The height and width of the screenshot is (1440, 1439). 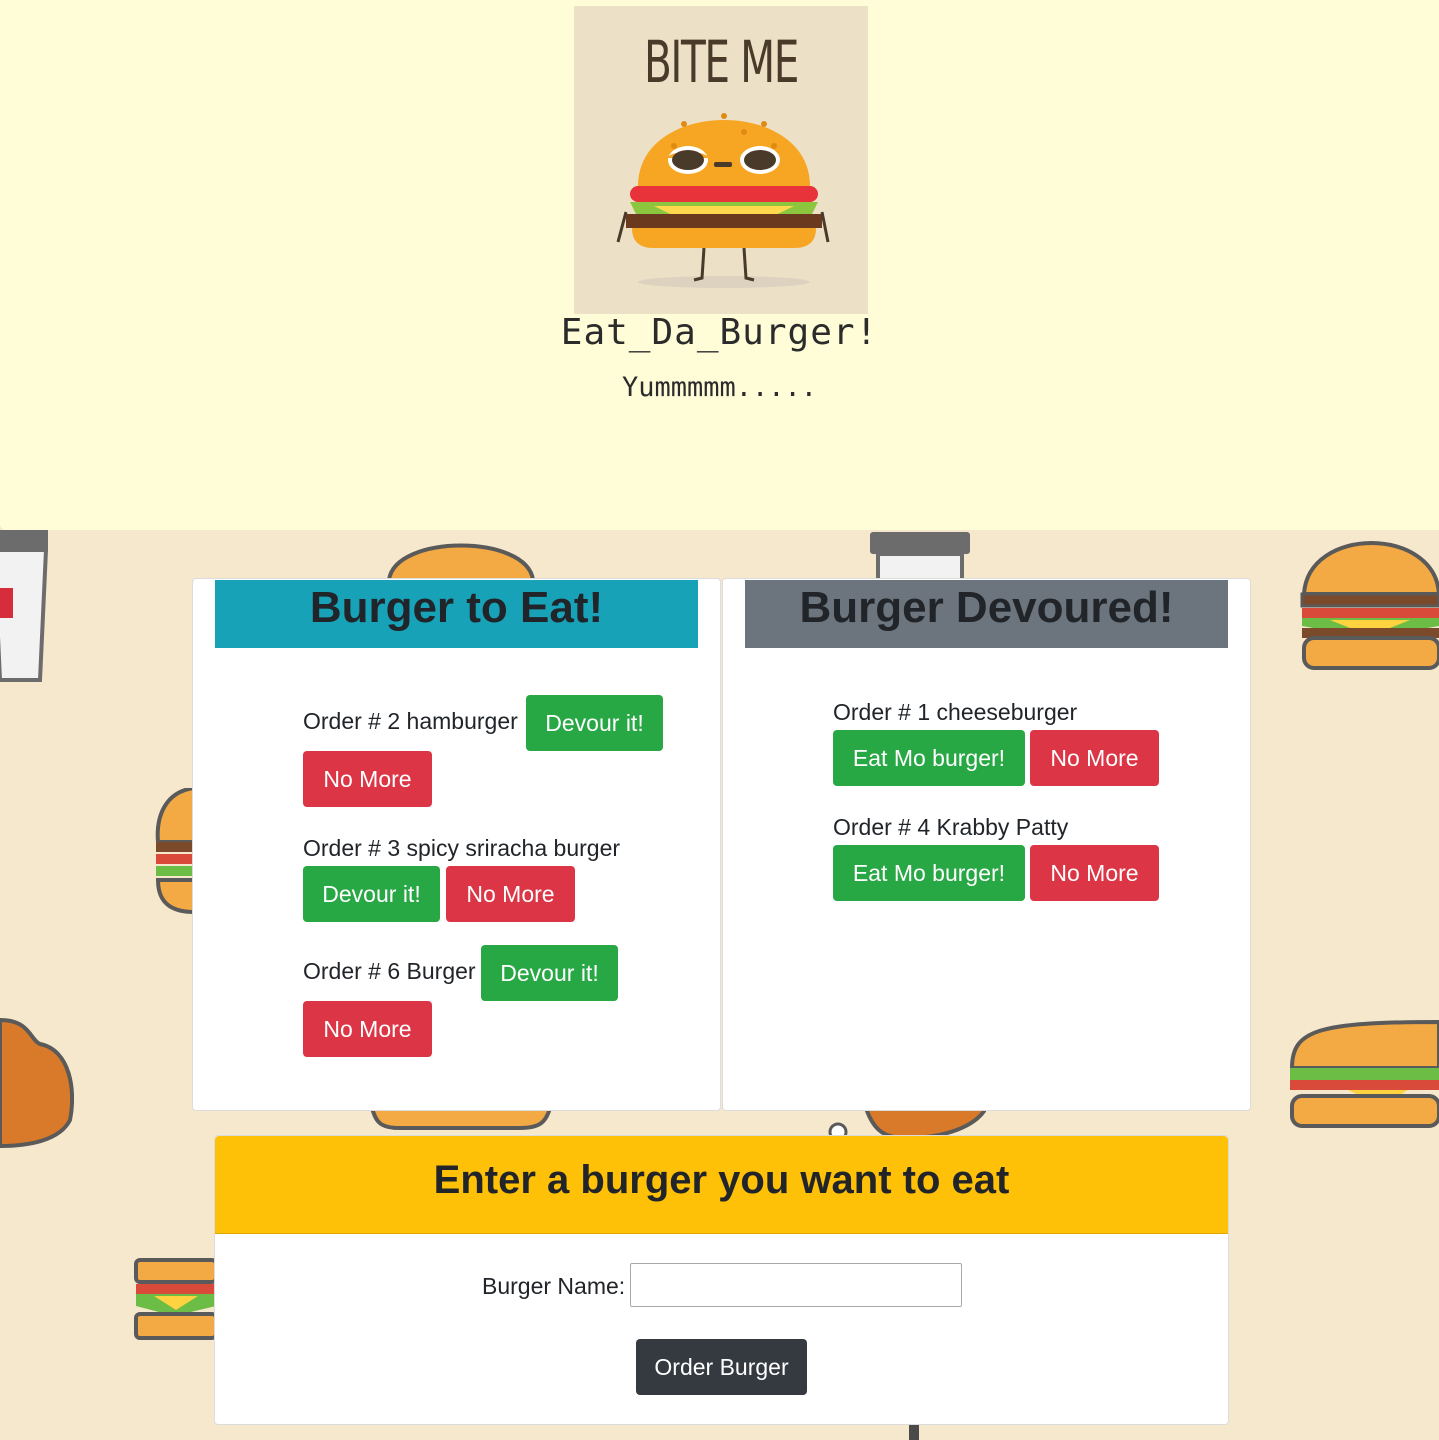 I want to click on order-burger-button: Order Burger, so click(x=721, y=1367).